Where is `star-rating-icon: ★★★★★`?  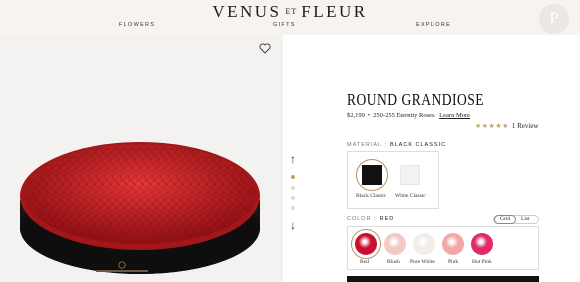
star-rating-icon: ★★★★★ is located at coordinates (492, 126).